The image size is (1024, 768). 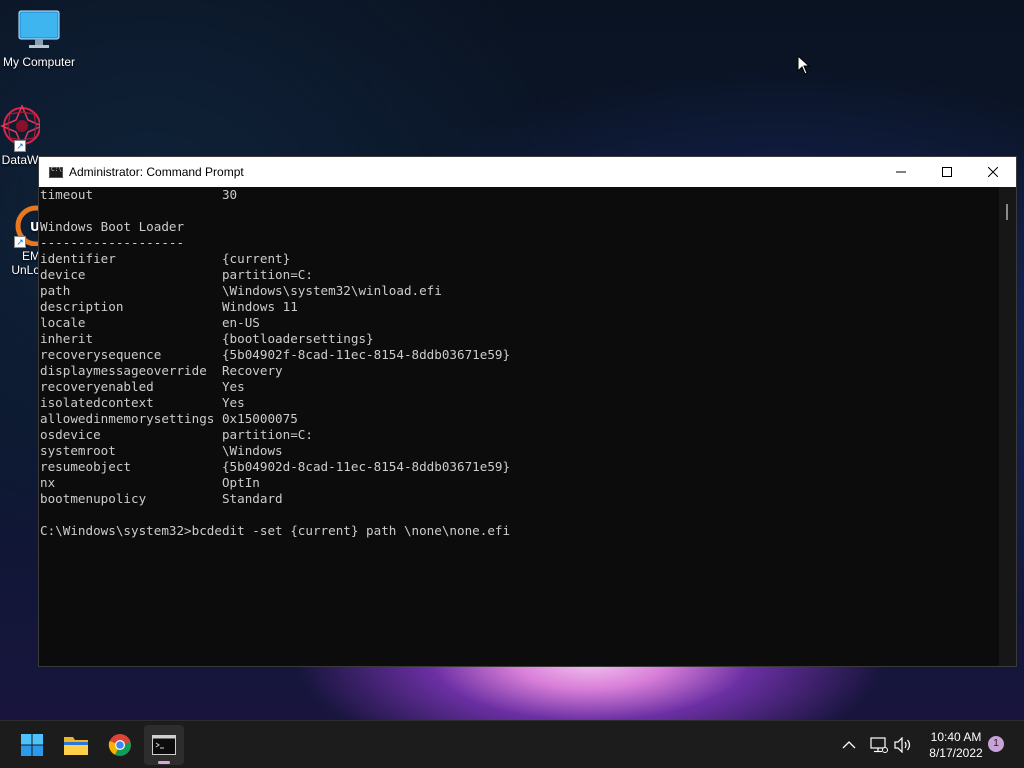 I want to click on volume-icon, so click(x=902, y=745).